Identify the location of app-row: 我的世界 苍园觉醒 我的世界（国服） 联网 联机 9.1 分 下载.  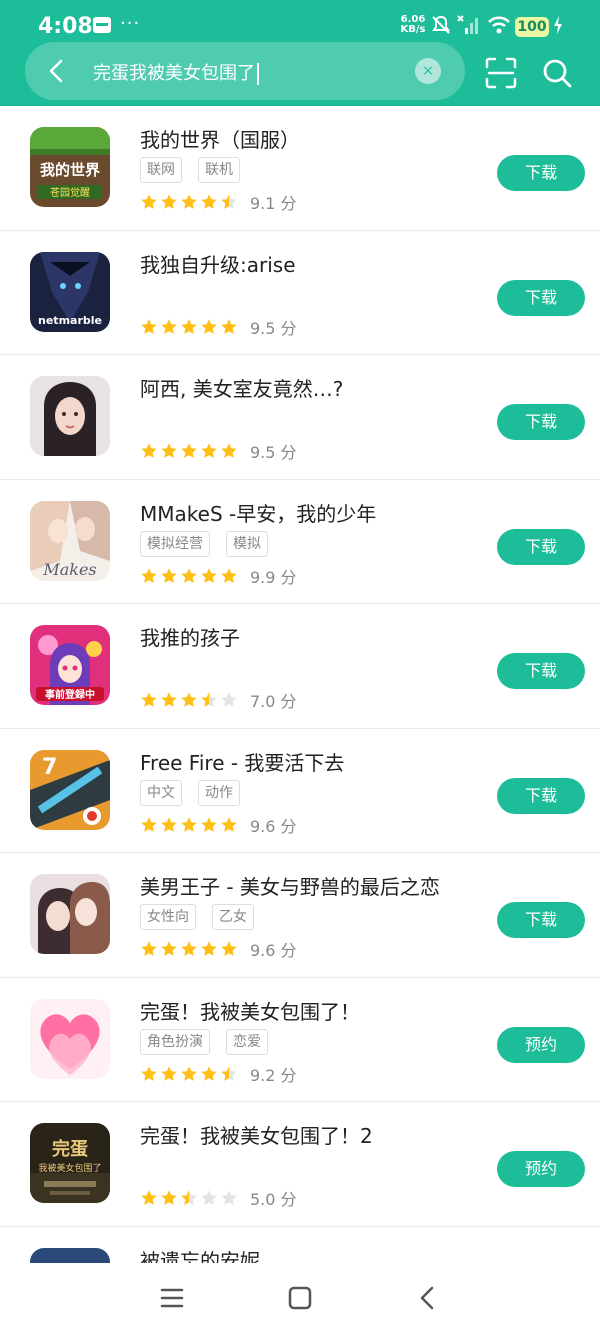
(300, 168).